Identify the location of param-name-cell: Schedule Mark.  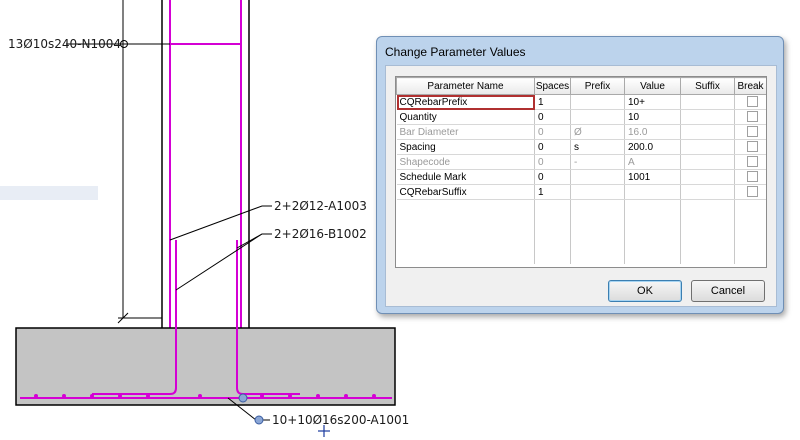
(465, 177).